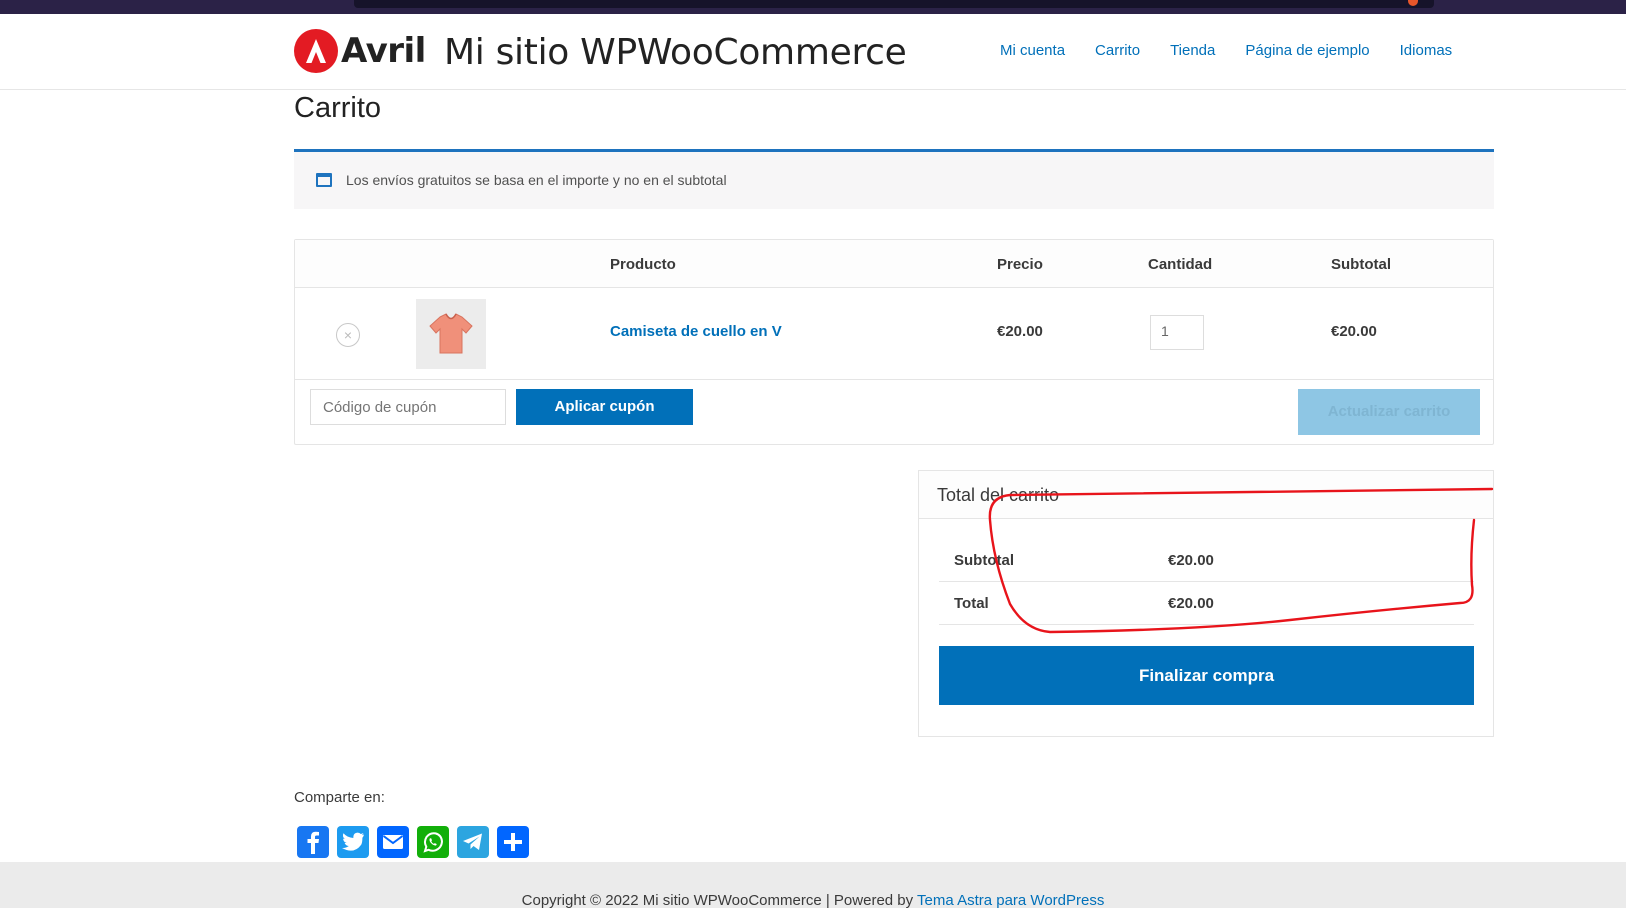  What do you see at coordinates (353, 842) in the screenshot?
I see `twitter-icon` at bounding box center [353, 842].